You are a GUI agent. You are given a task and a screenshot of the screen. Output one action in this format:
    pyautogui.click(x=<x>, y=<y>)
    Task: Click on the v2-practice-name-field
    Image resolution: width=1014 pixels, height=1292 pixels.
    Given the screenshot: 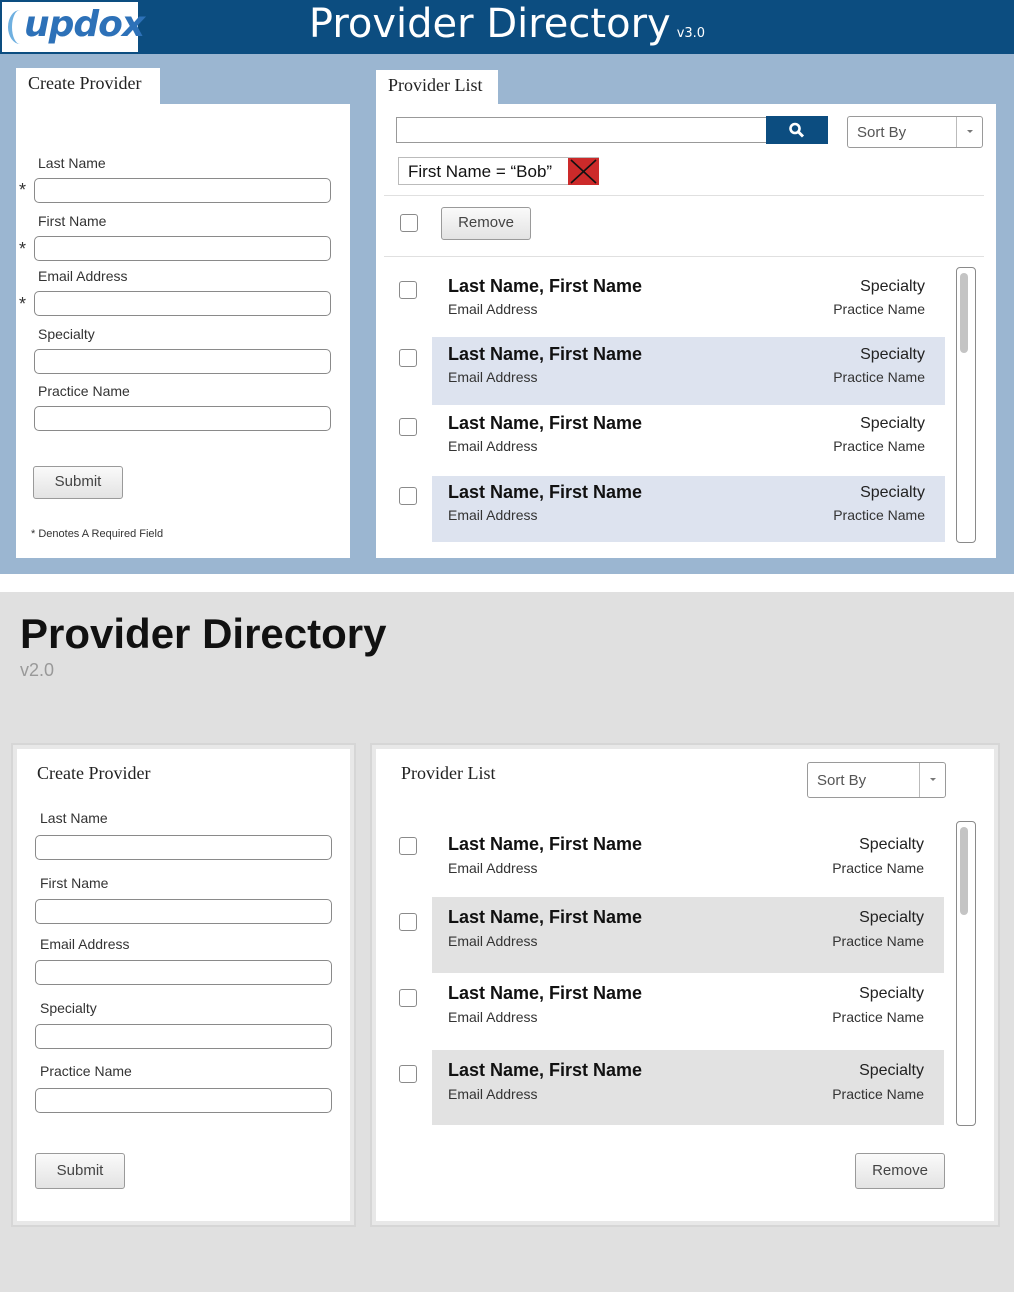 What is the action you would take?
    pyautogui.click(x=183, y=1100)
    